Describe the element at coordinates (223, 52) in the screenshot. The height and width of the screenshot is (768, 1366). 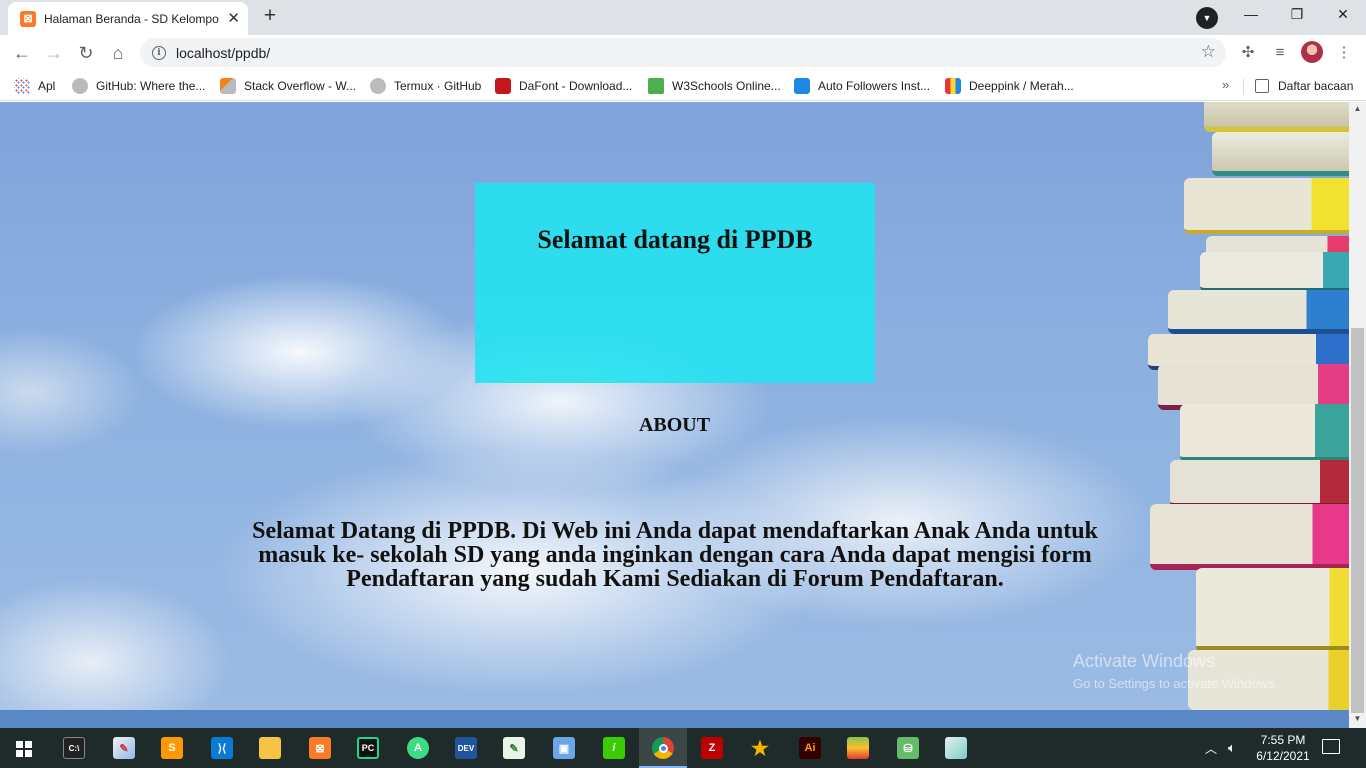
I see `url-text: localhost/ppdb/` at that location.